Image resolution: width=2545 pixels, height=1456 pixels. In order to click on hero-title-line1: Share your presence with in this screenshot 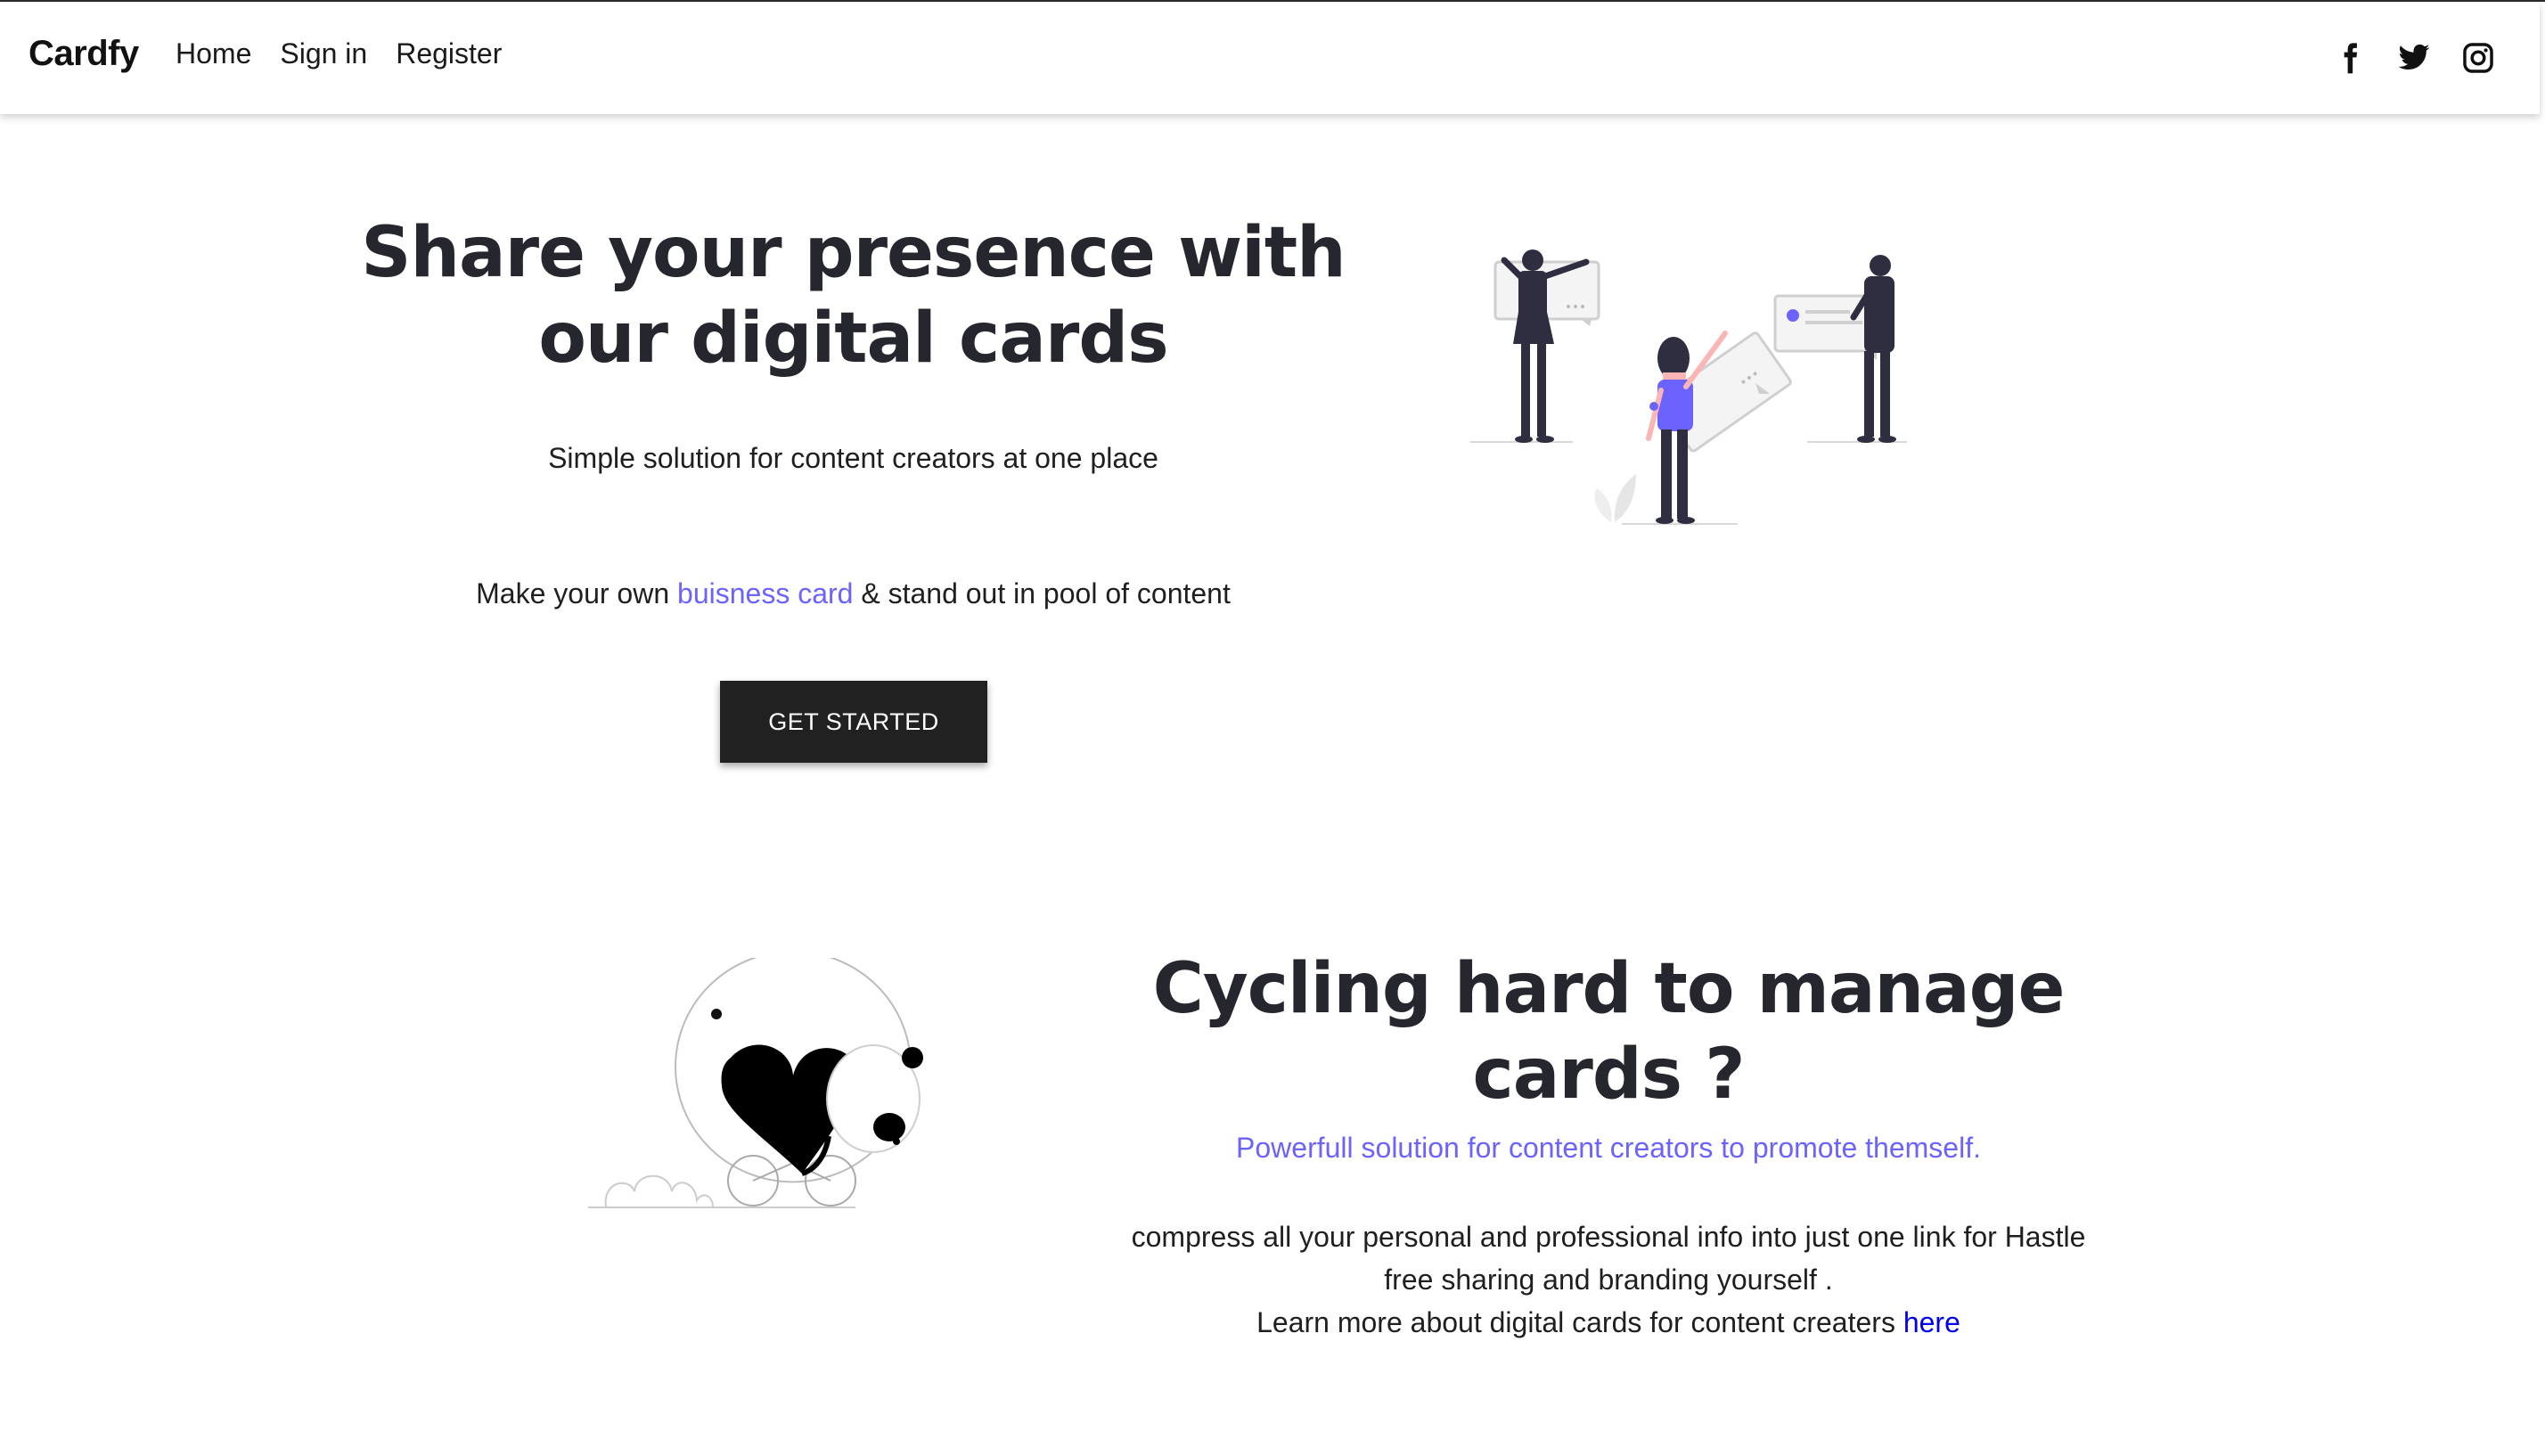, I will do `click(854, 253)`.